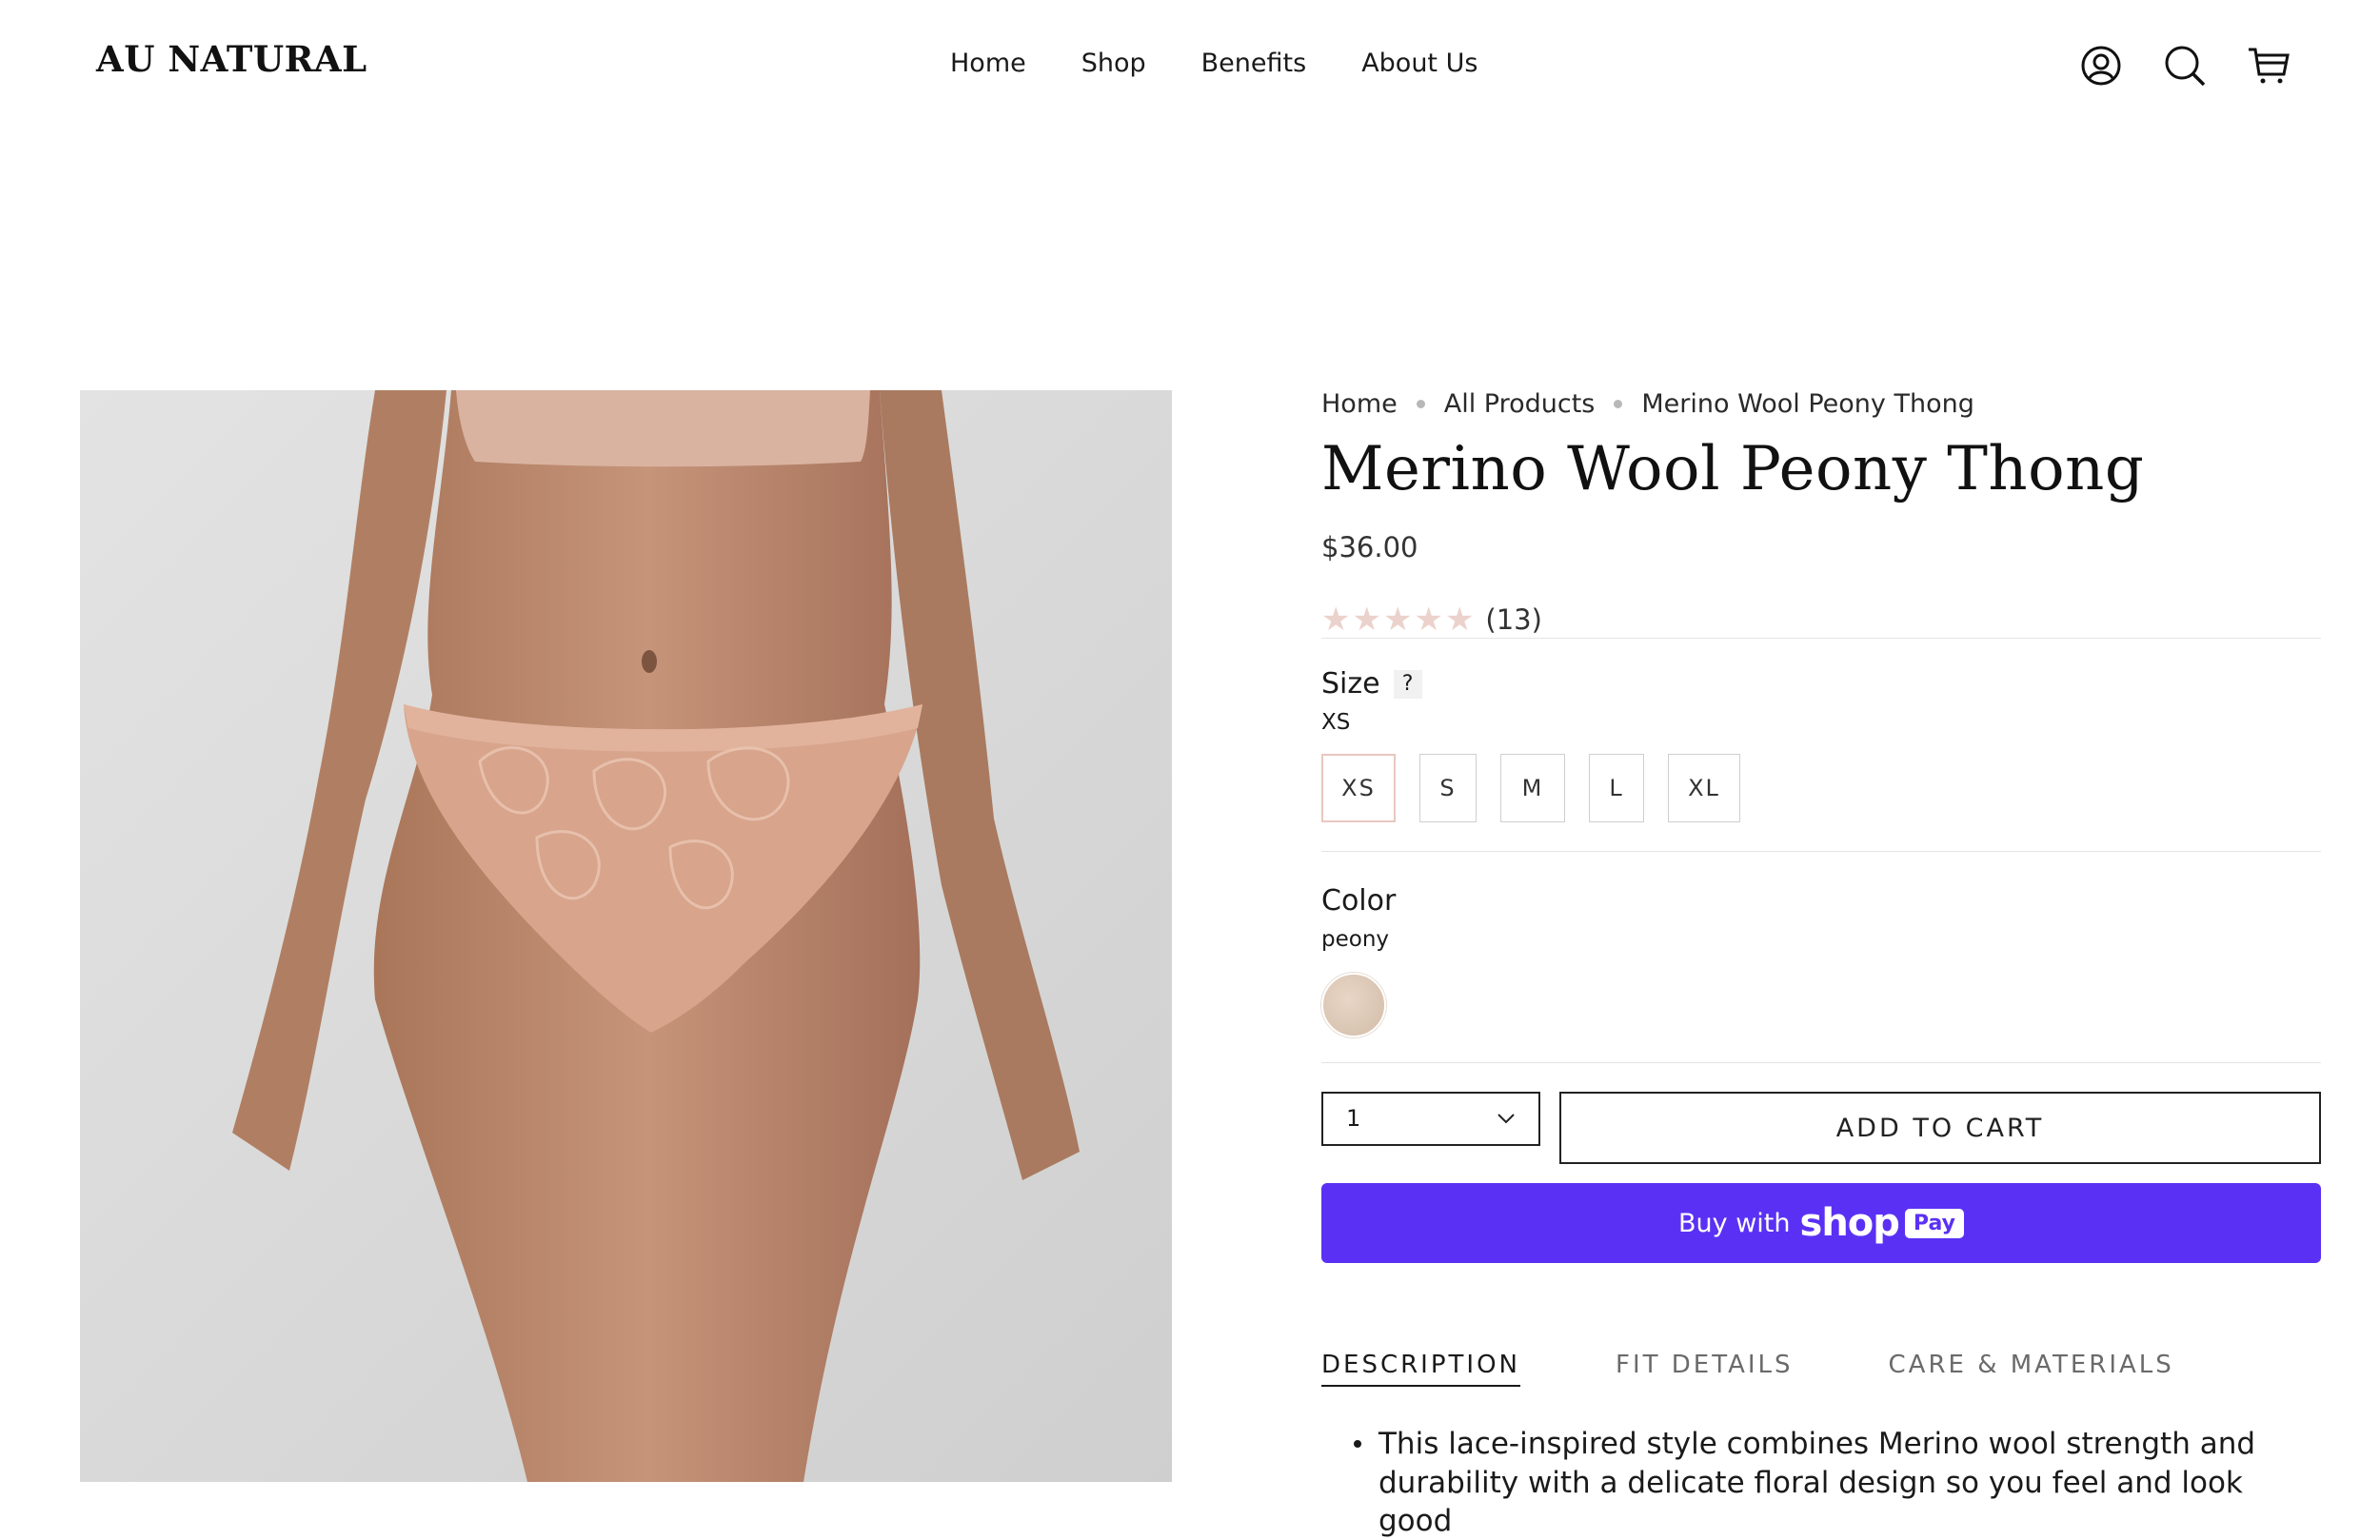  Describe the element at coordinates (1532, 788) in the screenshot. I see `size-m-button: M` at that location.